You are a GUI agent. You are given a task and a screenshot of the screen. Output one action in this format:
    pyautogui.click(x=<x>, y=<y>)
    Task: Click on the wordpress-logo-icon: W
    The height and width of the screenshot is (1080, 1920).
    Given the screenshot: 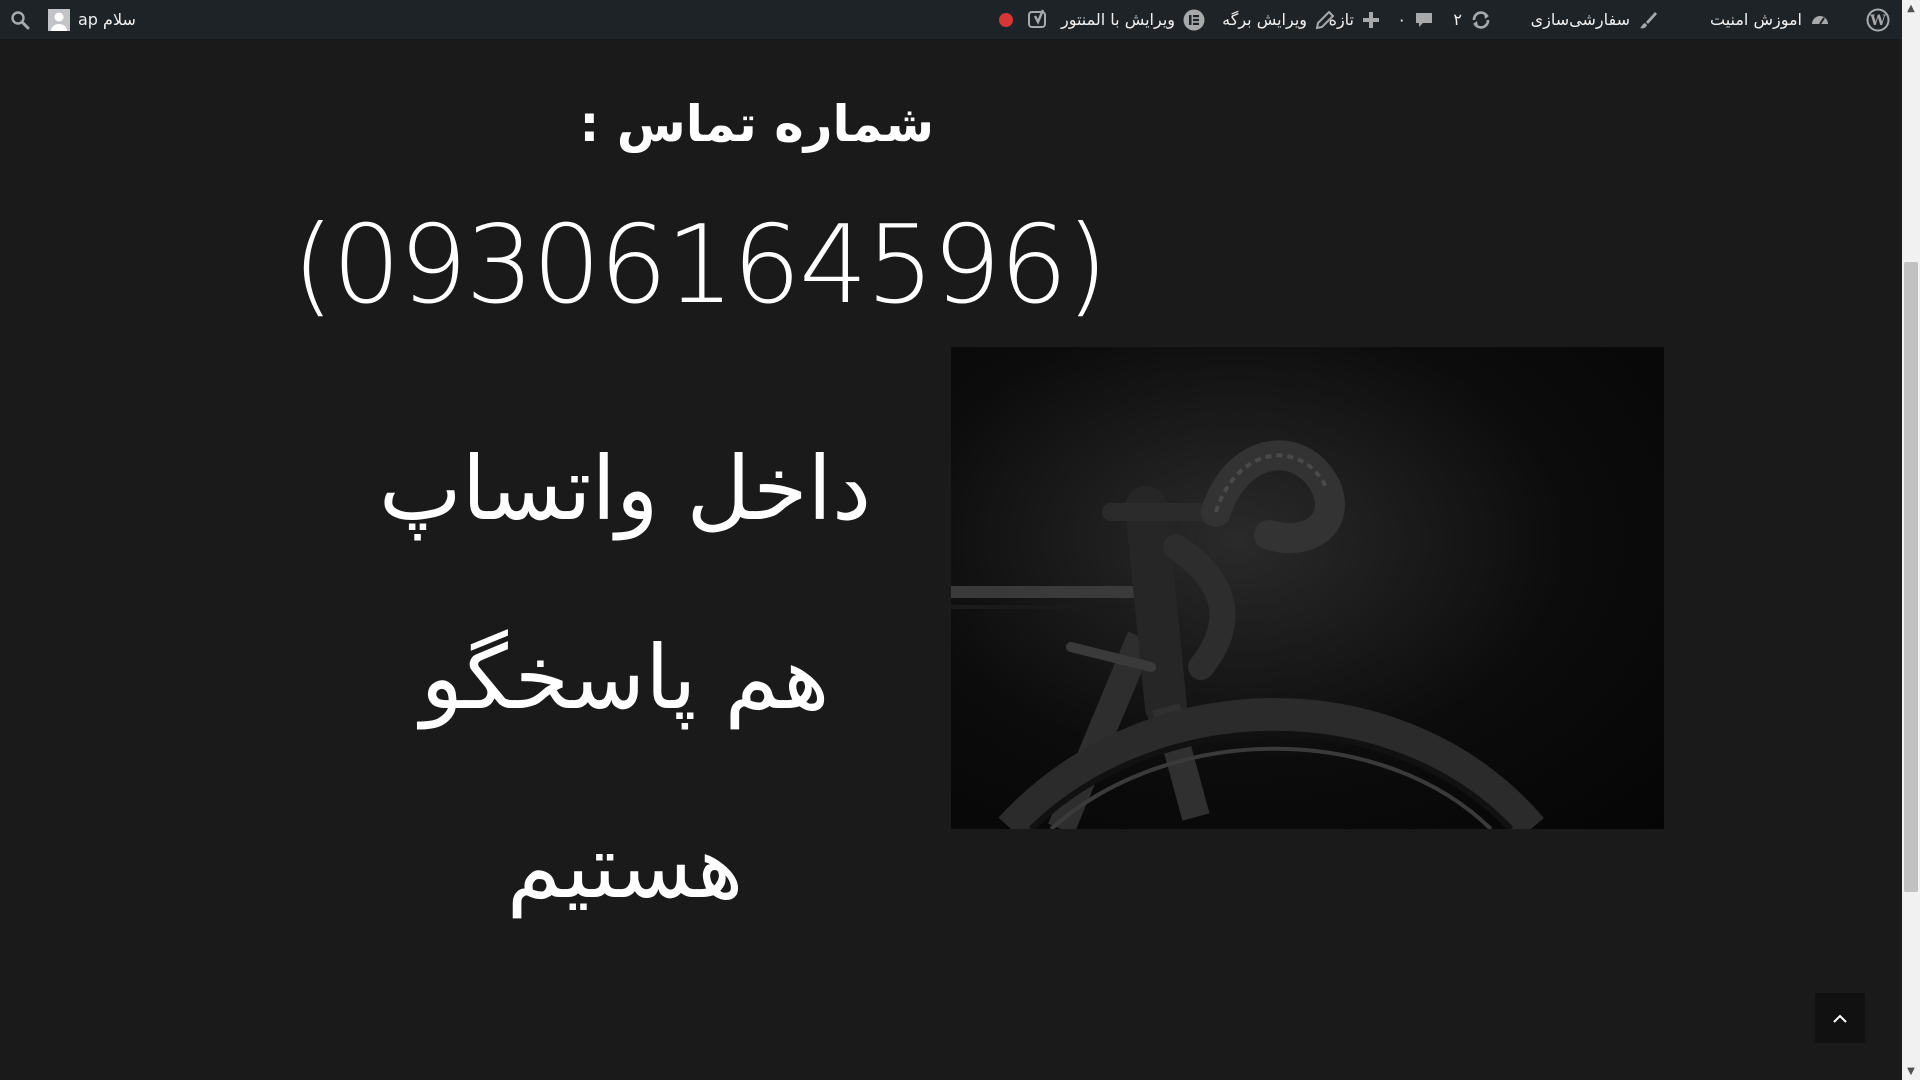 What is the action you would take?
    pyautogui.click(x=1878, y=20)
    